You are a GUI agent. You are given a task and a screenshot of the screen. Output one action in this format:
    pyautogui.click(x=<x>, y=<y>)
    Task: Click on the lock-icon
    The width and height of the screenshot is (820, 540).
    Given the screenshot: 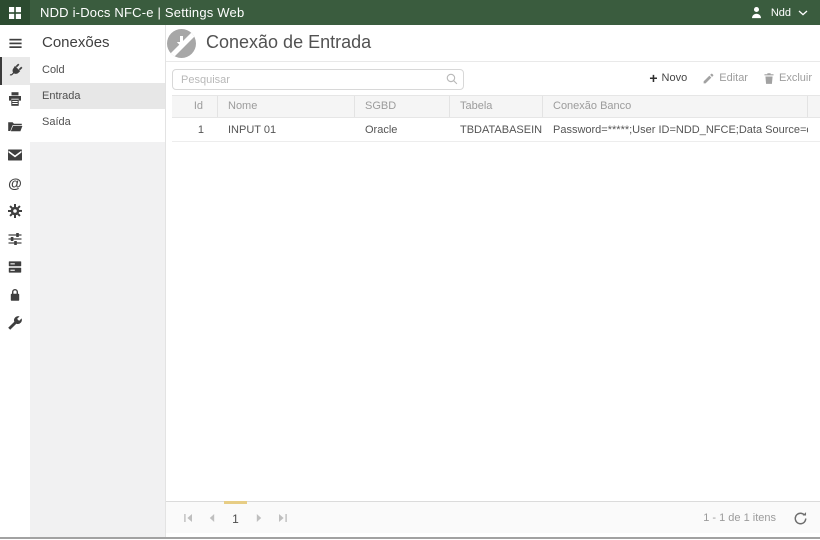 What is the action you would take?
    pyautogui.click(x=15, y=295)
    